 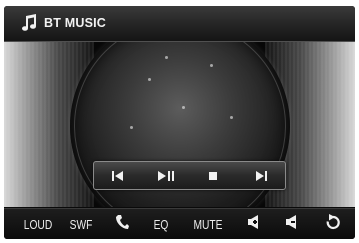 I want to click on play-pause-icon, so click(x=166, y=176).